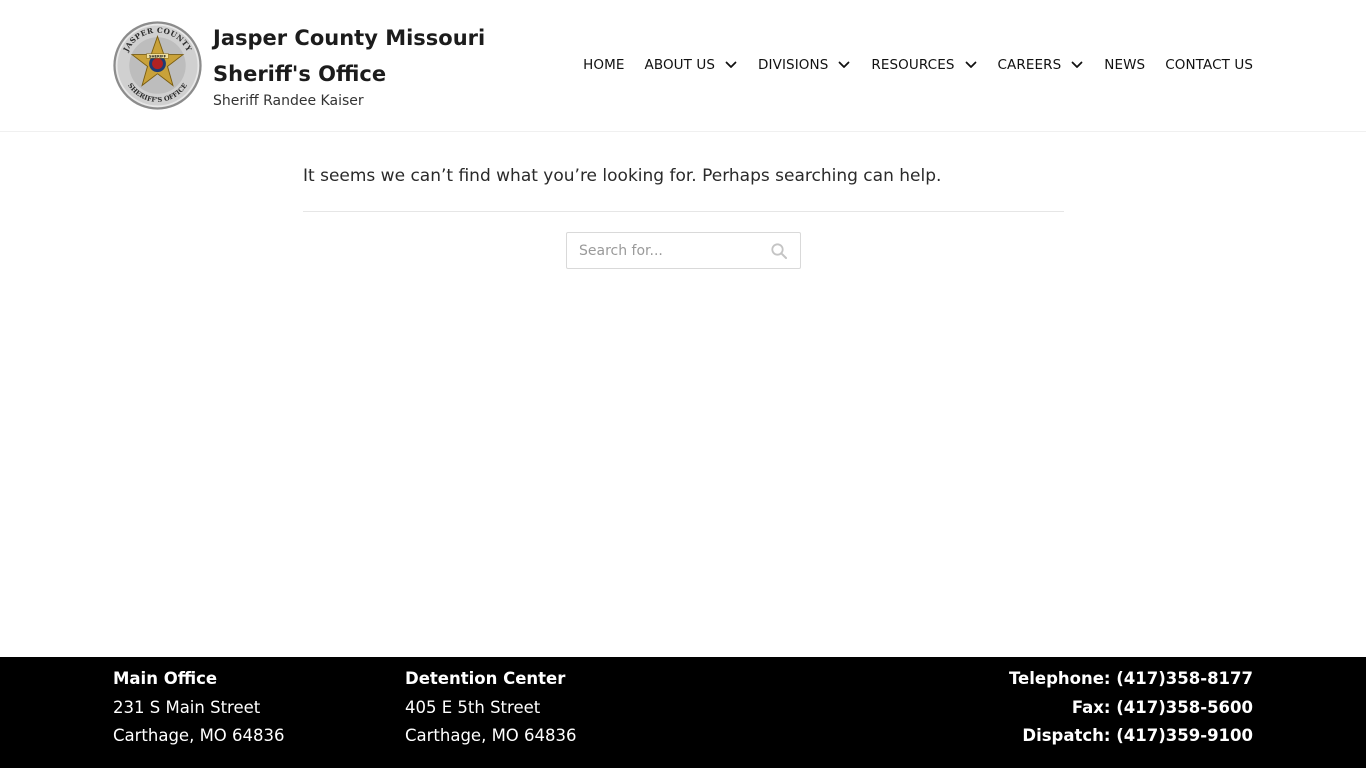 The image size is (1366, 768). I want to click on telephone-number: Telephone: (417)358-8177, so click(1131, 679).